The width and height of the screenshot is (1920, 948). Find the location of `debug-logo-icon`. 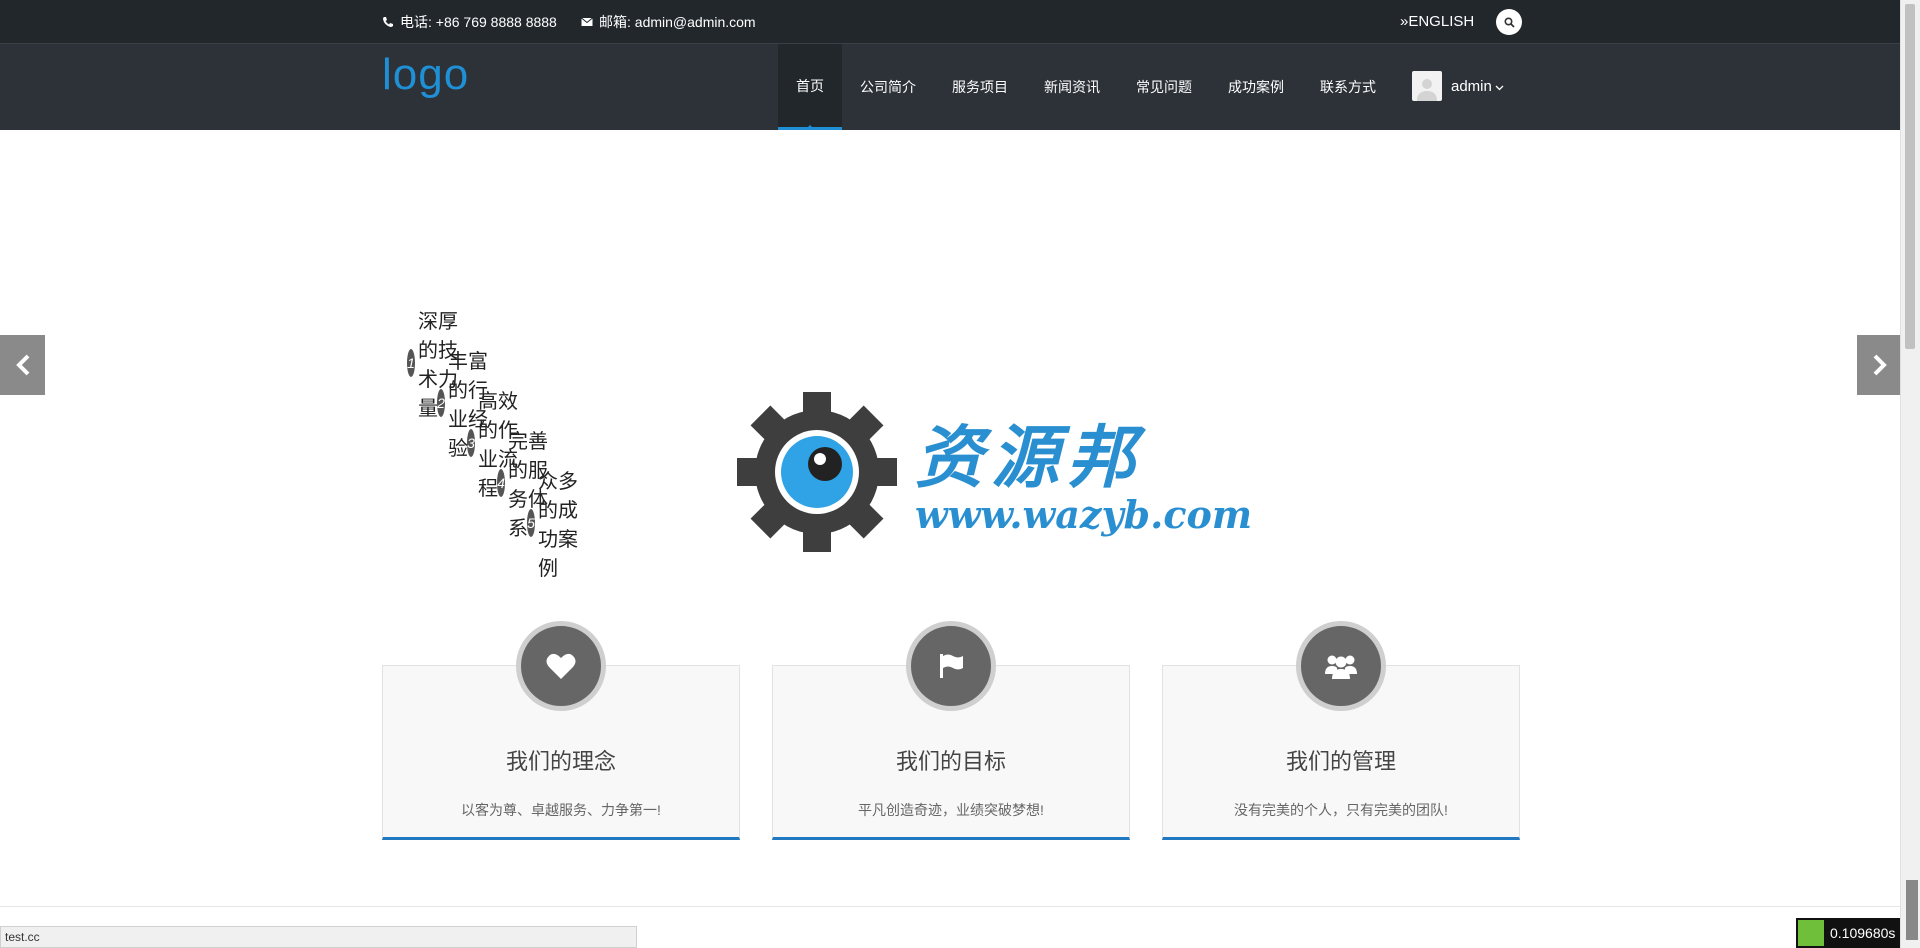

debug-logo-icon is located at coordinates (1811, 933).